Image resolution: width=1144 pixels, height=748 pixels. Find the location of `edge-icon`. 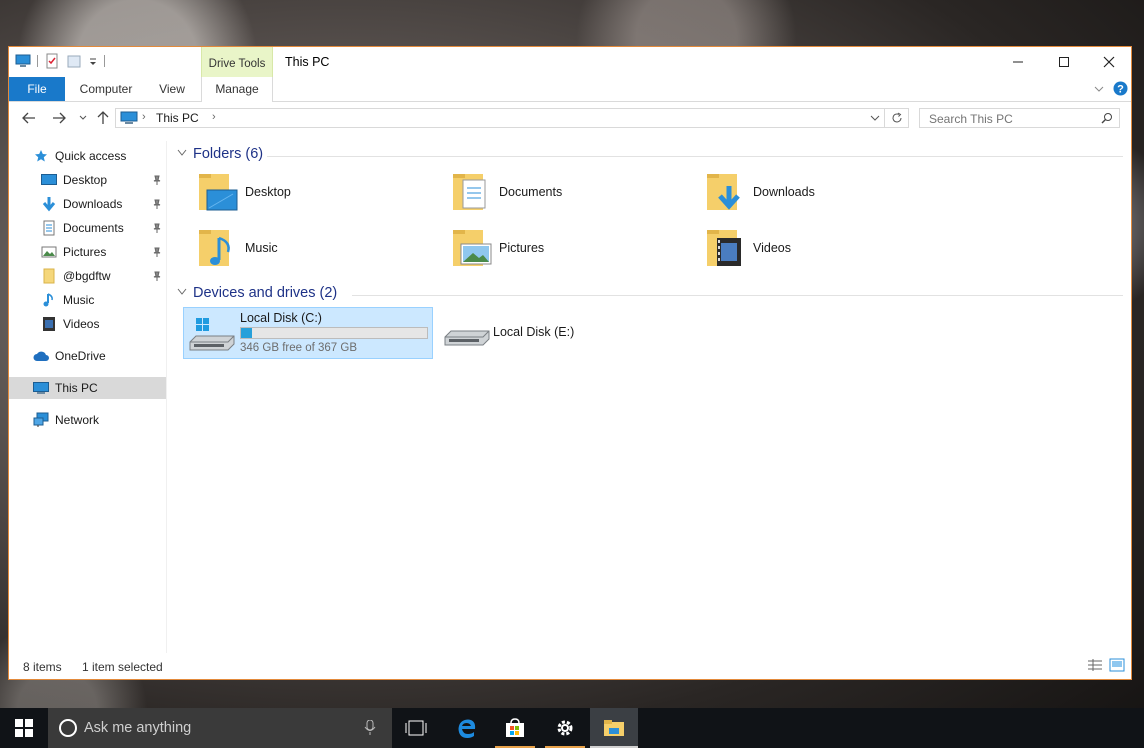

edge-icon is located at coordinates (467, 728).